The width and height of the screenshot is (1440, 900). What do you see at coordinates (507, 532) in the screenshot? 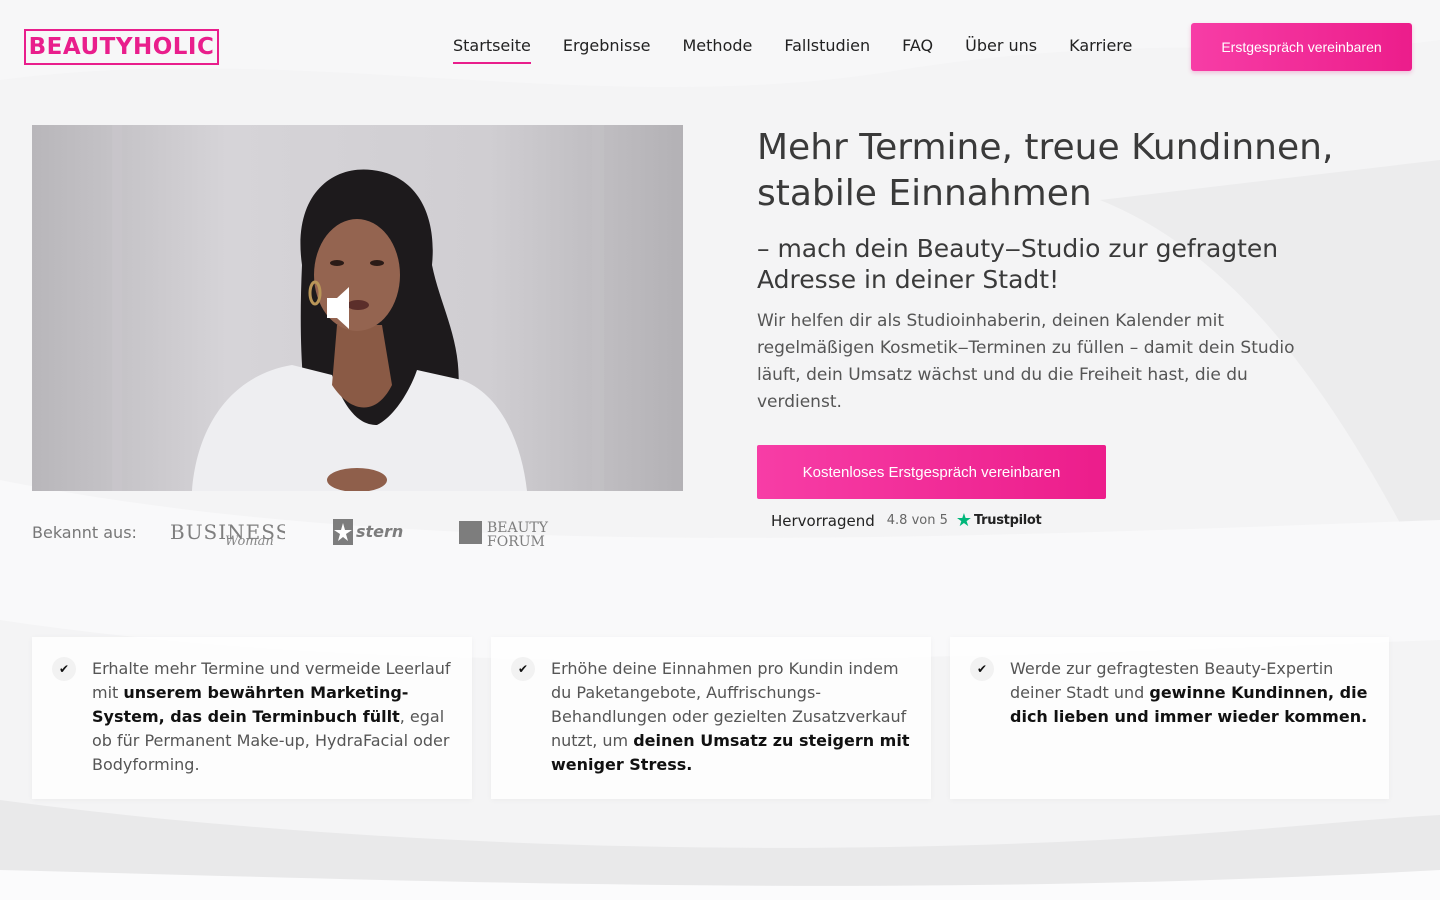
I see `beauty-forum-logo: BEAUTY FORUM` at bounding box center [507, 532].